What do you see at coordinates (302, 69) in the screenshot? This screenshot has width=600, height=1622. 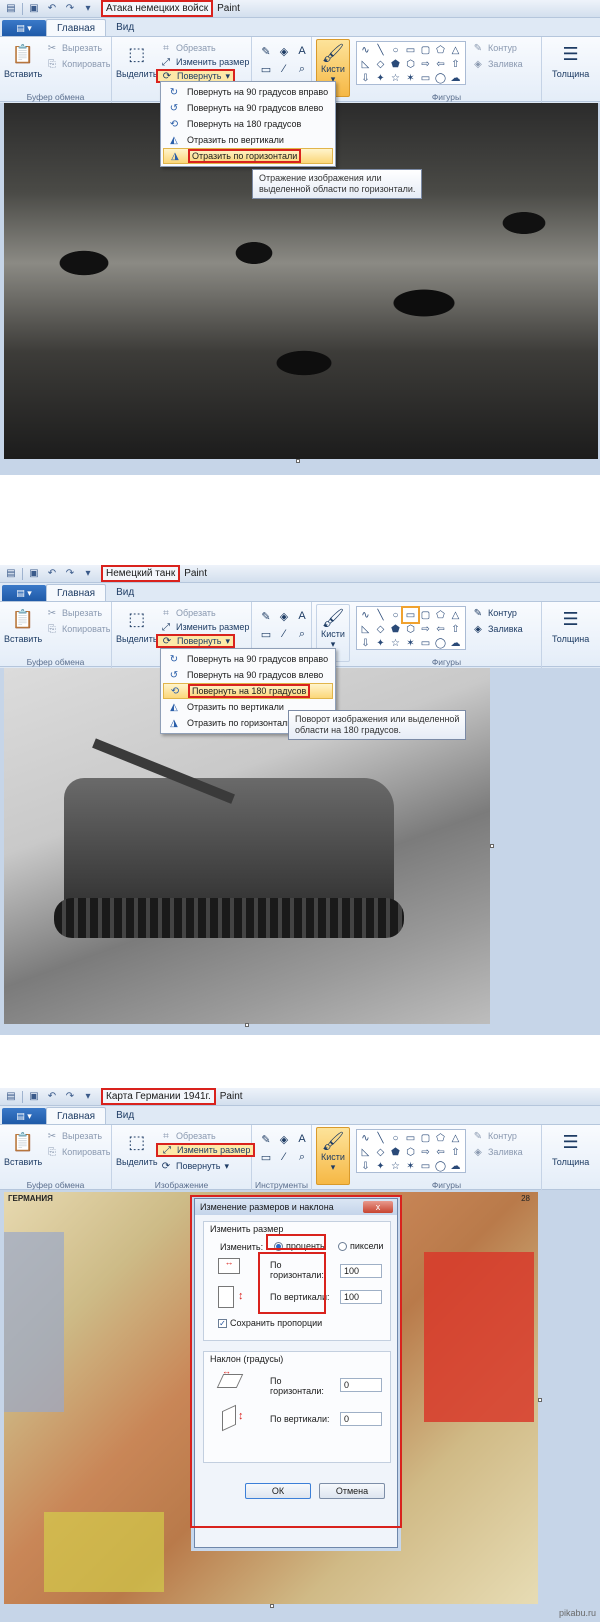 I see `magnifier-icon: ⌕` at bounding box center [302, 69].